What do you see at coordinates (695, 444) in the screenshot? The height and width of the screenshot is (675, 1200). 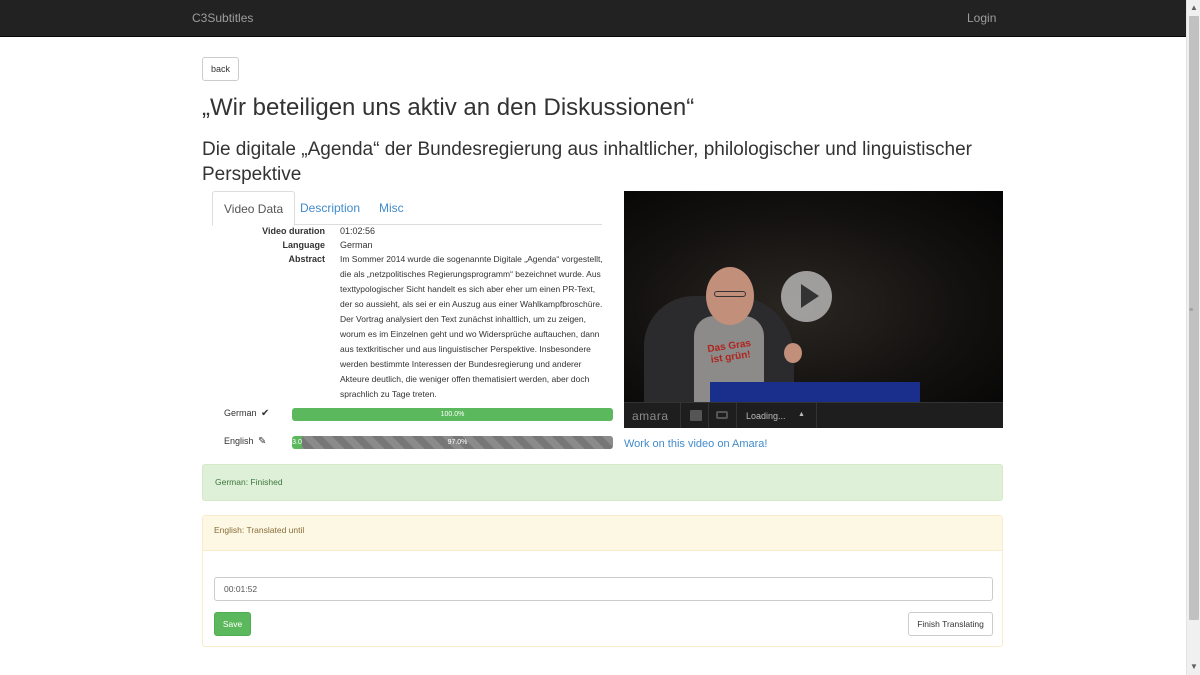 I see `amara-link: Work on this video on Amara!` at bounding box center [695, 444].